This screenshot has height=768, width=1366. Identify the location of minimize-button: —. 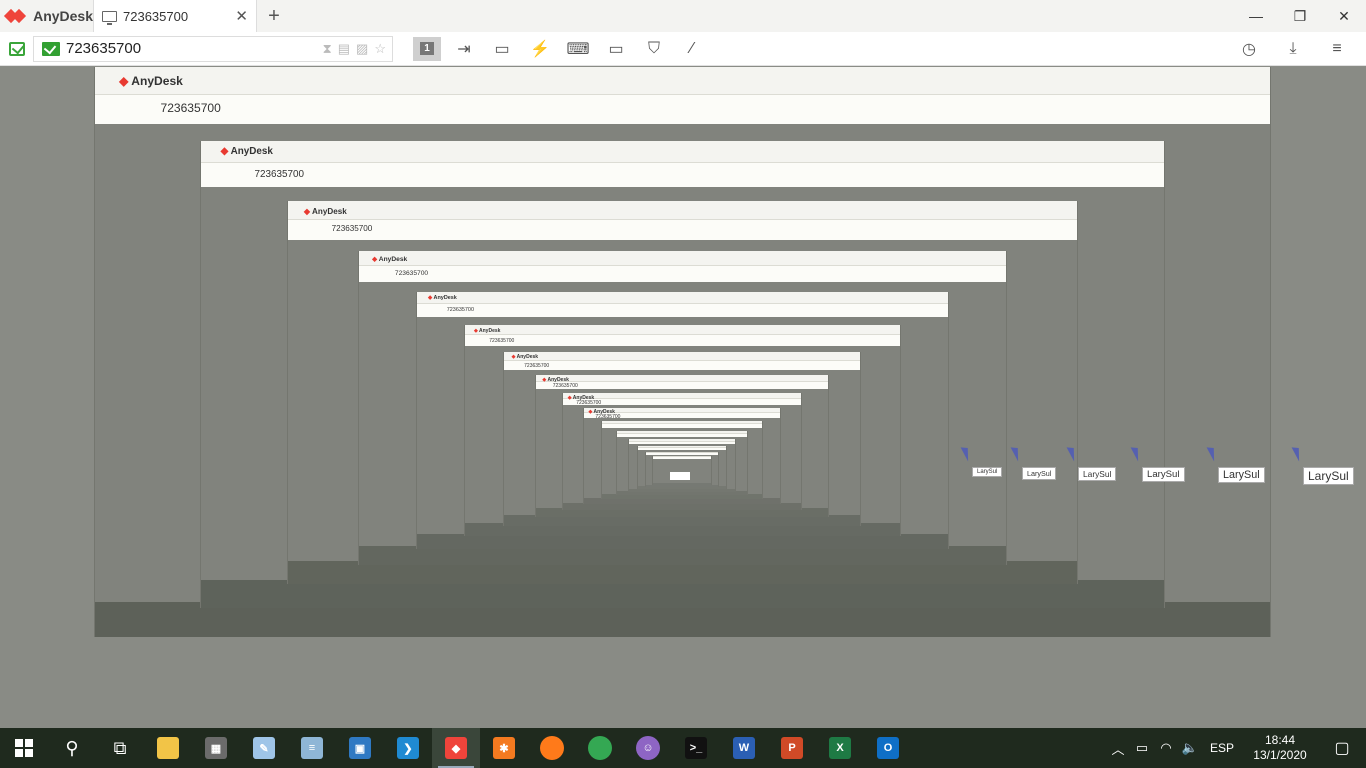
(1256, 16).